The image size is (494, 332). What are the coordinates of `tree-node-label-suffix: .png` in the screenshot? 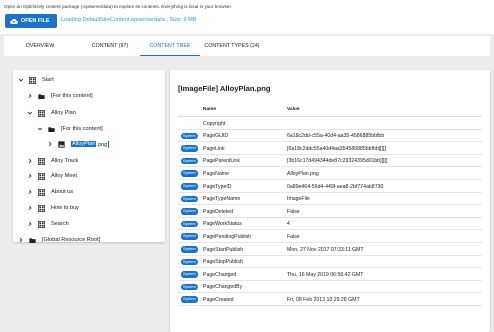 It's located at (102, 144).